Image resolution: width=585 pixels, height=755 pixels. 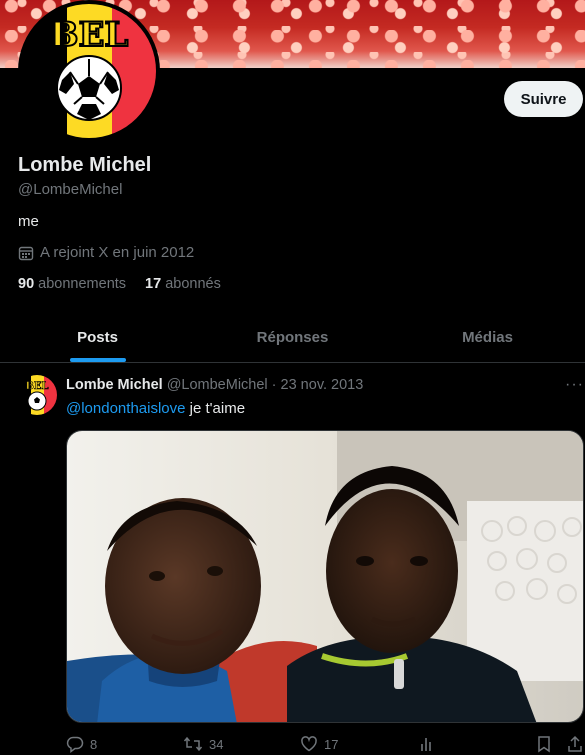 I want to click on share-icon, so click(x=575, y=743).